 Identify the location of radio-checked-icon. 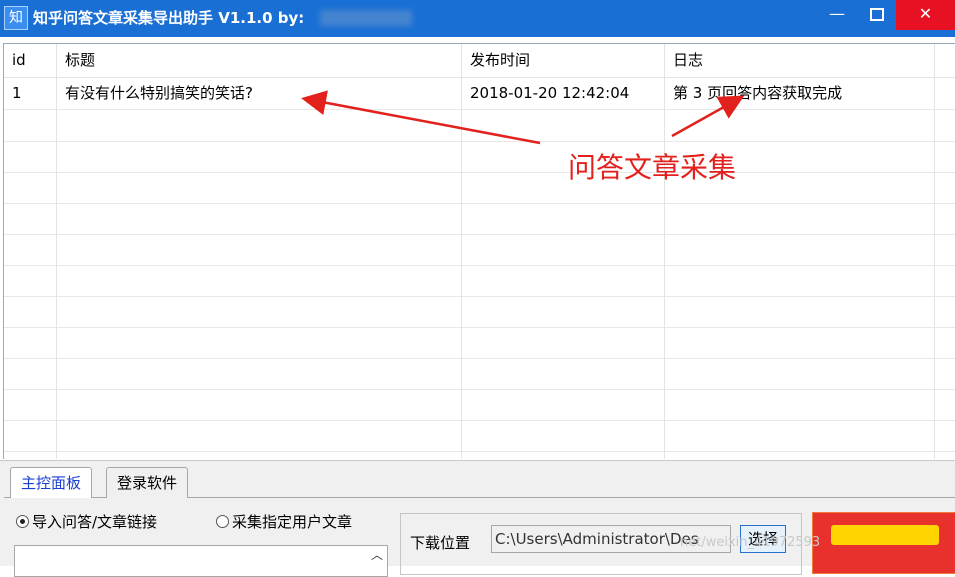
(22, 521).